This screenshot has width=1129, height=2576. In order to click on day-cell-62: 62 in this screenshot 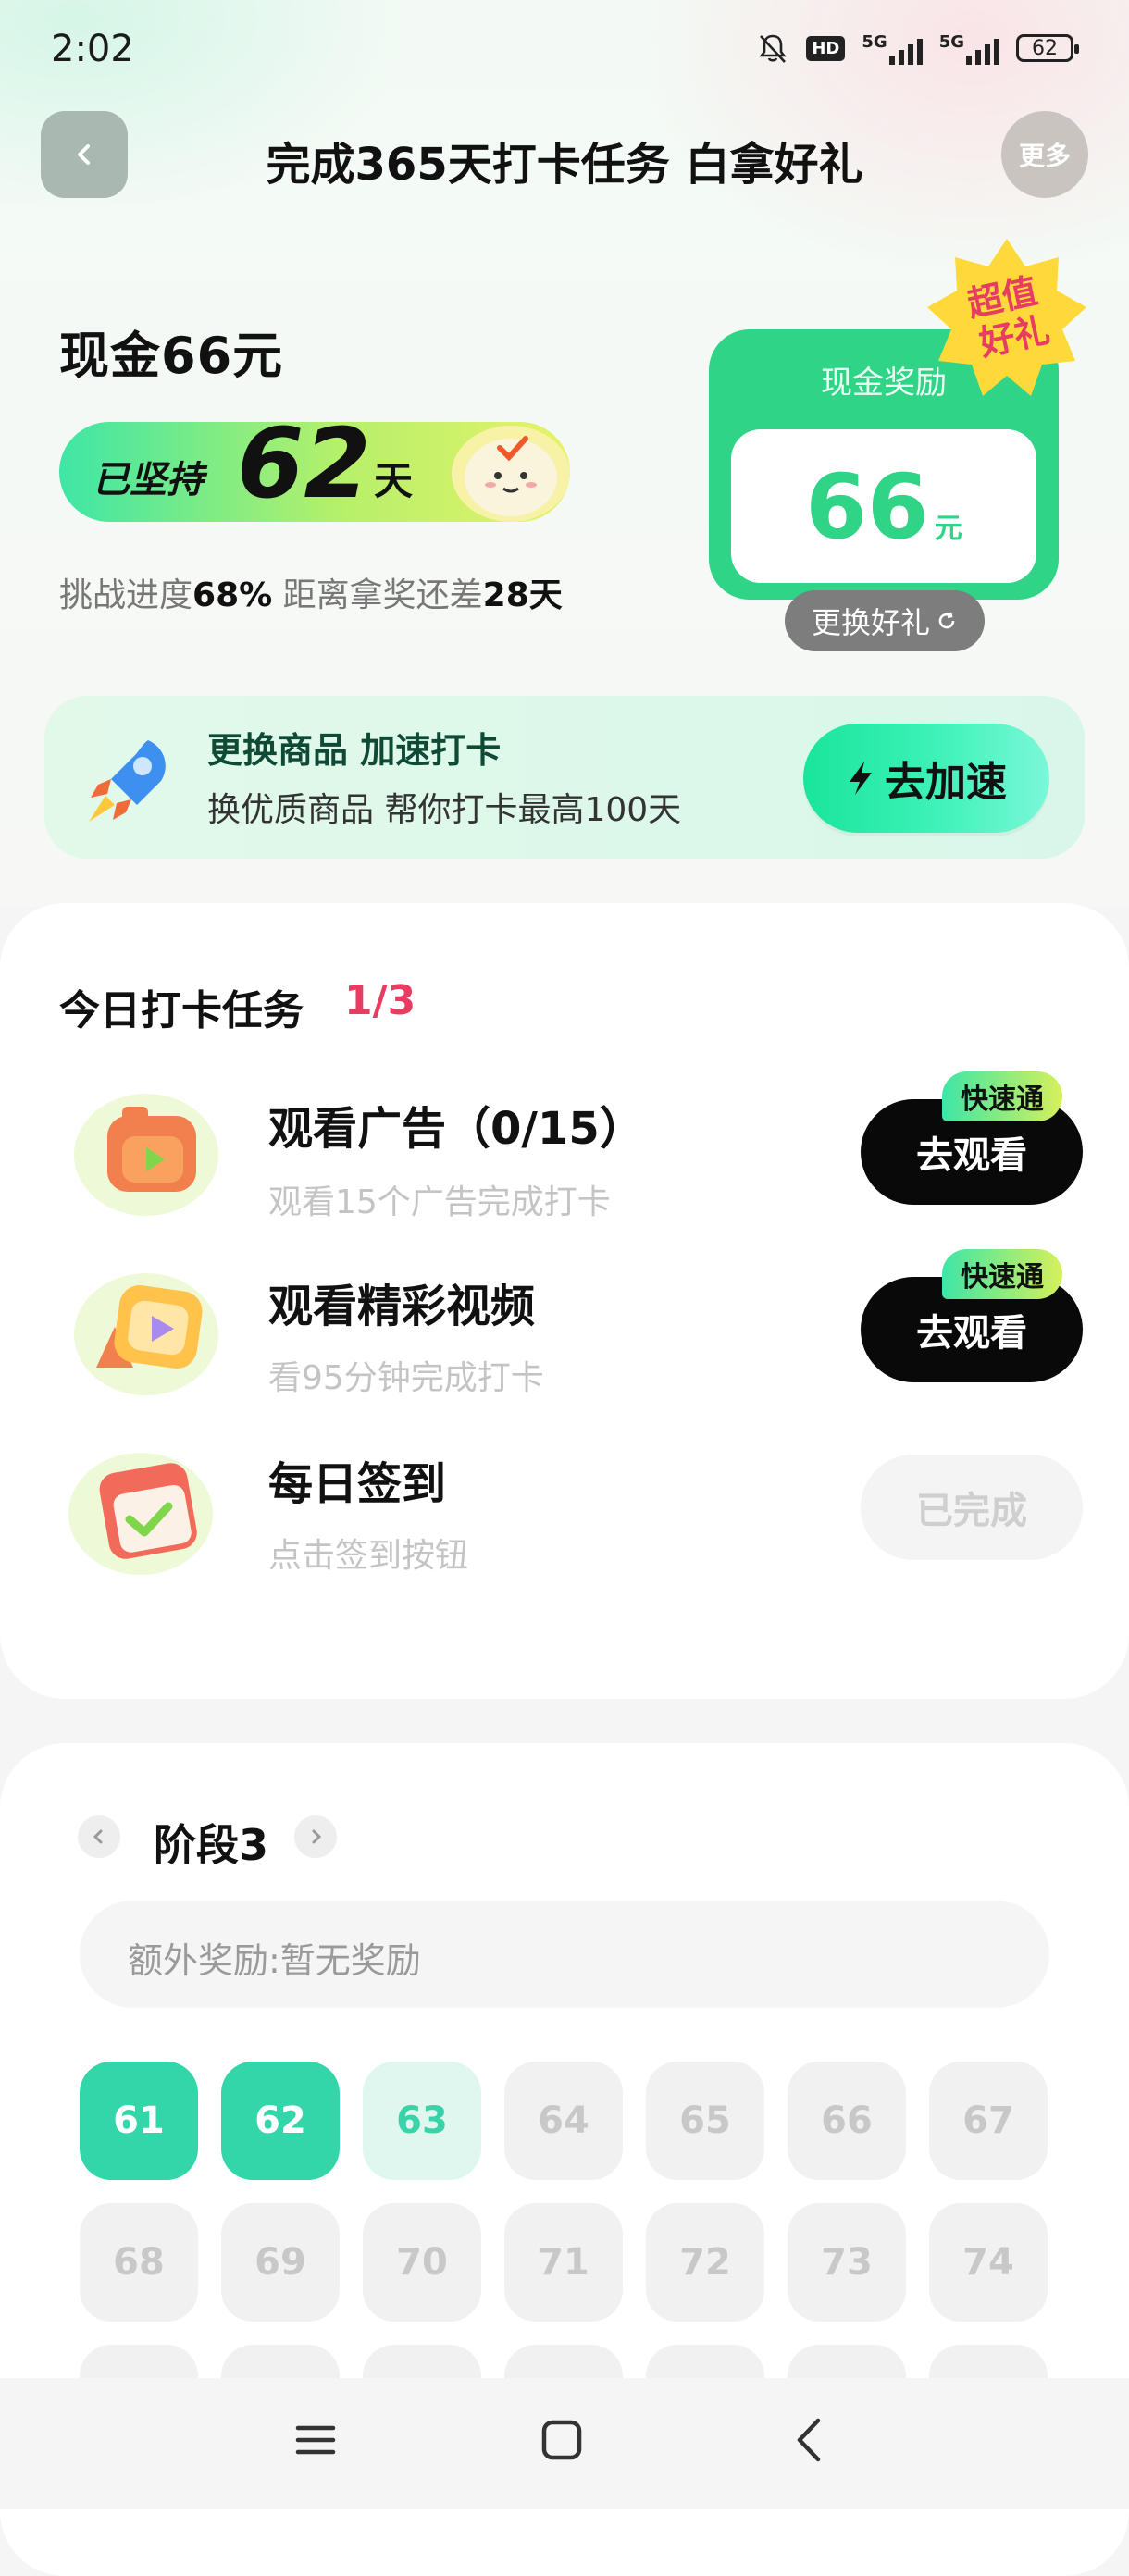, I will do `click(280, 2121)`.